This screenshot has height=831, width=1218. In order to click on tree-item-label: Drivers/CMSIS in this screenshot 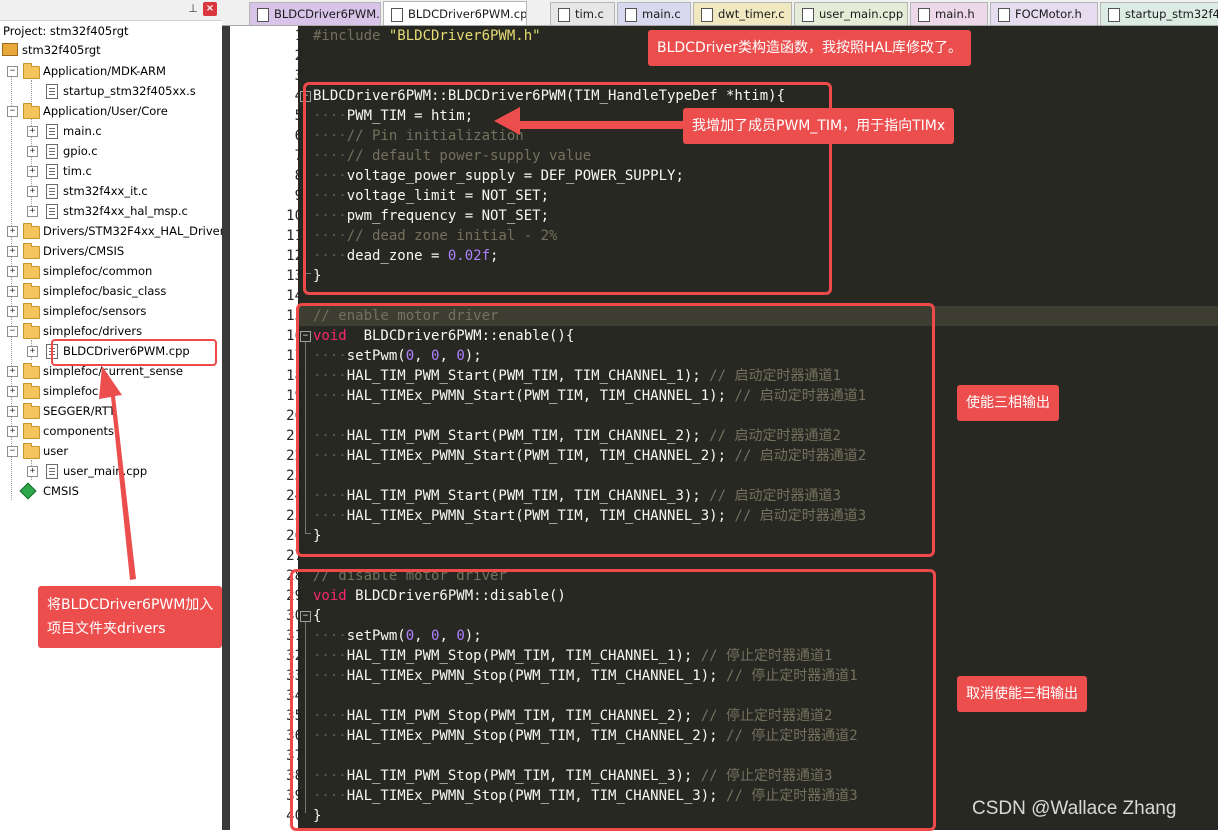, I will do `click(84, 251)`.